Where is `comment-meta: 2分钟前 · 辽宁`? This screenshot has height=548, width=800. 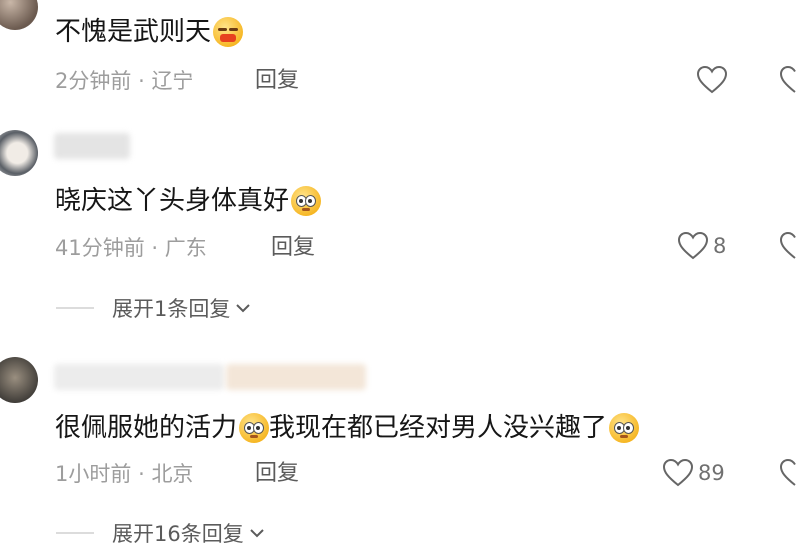
comment-meta: 2分钟前 · 辽宁 is located at coordinates (124, 81).